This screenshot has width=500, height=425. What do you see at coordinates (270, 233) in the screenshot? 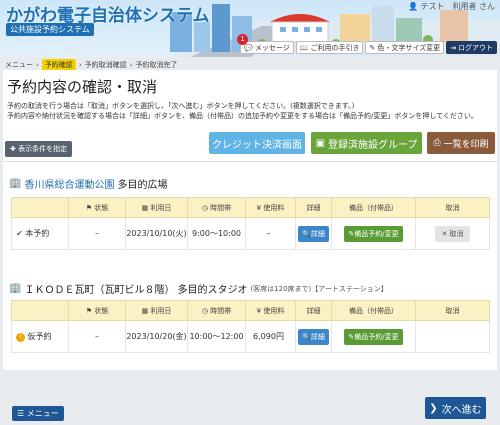
I see `fee-cell: –` at bounding box center [270, 233].